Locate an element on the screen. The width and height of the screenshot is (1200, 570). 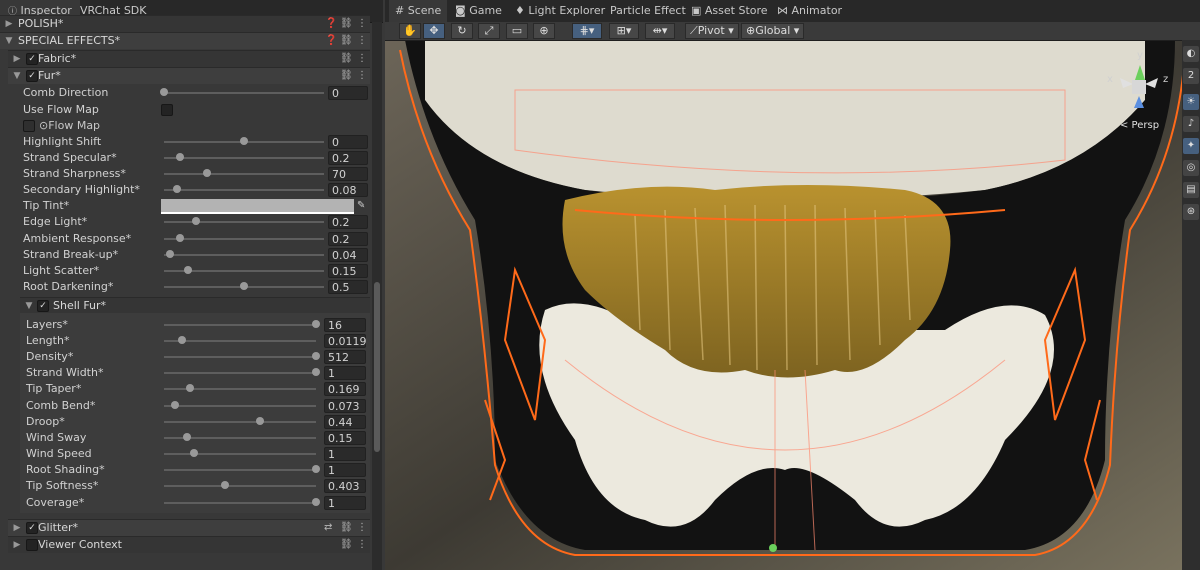
ambient-response-slider is located at coordinates (244, 239).